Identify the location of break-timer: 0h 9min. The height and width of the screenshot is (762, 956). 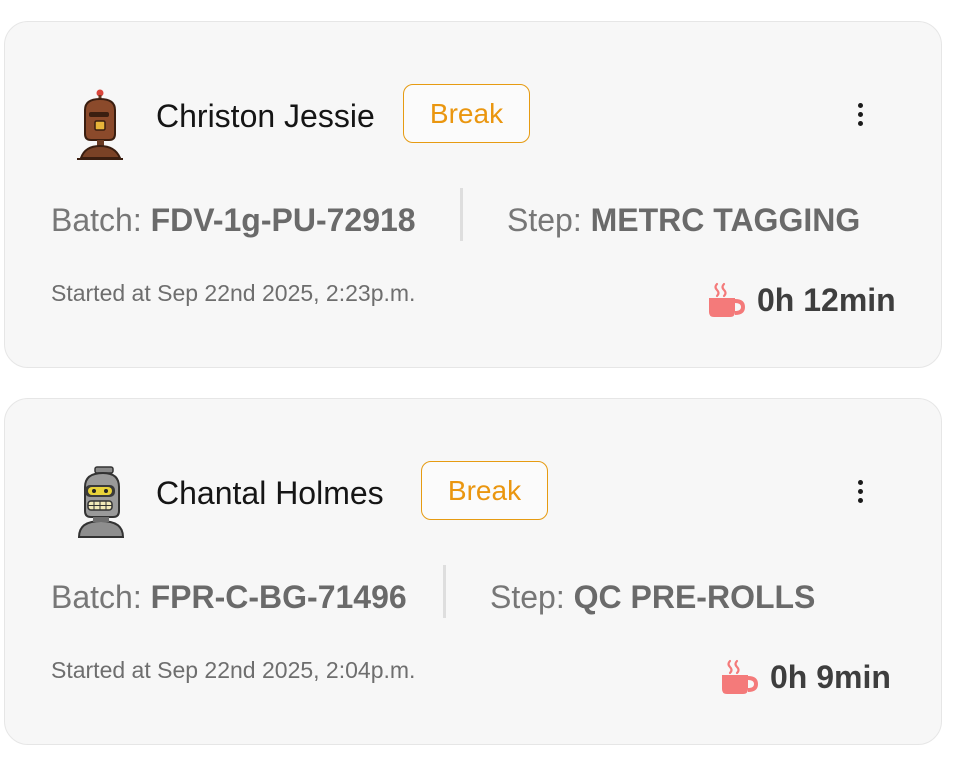
(805, 677).